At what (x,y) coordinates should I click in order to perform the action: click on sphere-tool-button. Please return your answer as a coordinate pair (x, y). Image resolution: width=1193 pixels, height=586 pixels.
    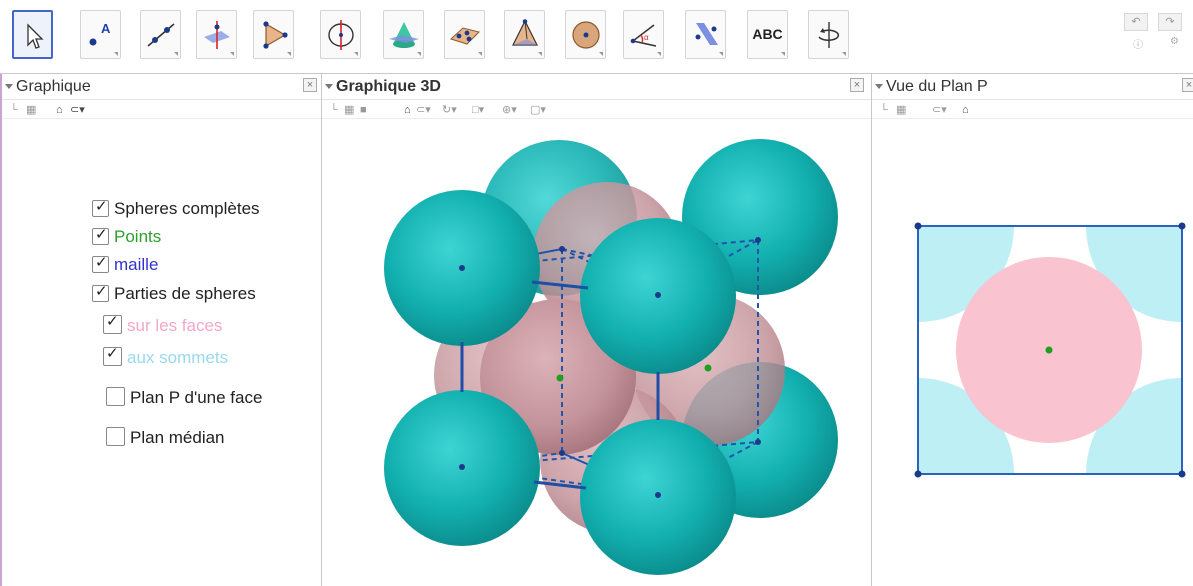
    Looking at the image, I should click on (585, 34).